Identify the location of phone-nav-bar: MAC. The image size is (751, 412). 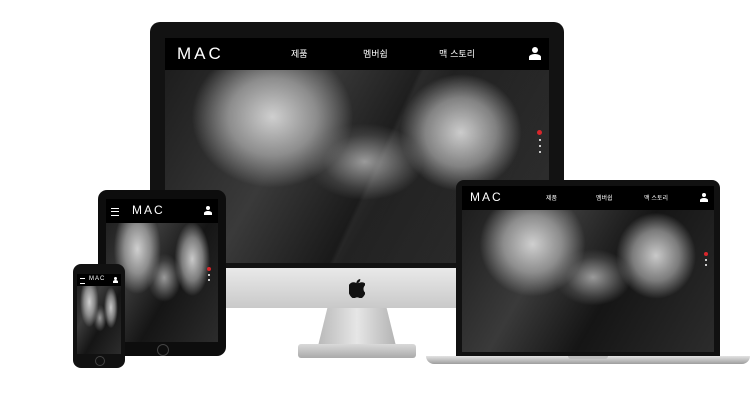
(99, 280).